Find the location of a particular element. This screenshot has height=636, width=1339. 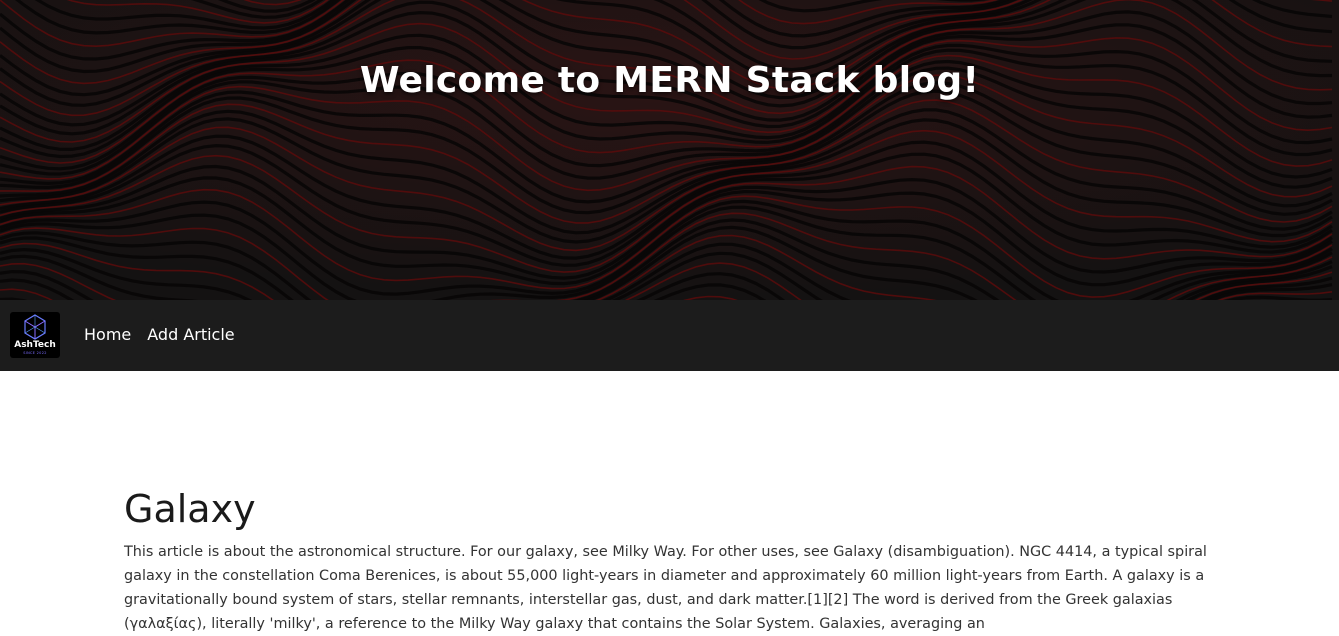

nav-link-home: Home is located at coordinates (107, 335).